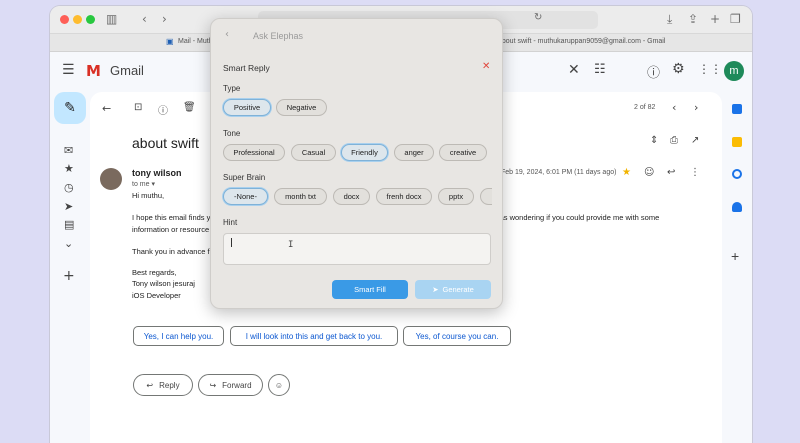 The height and width of the screenshot is (443, 800). Describe the element at coordinates (70, 108) in the screenshot. I see `compose-button: ✎` at that location.